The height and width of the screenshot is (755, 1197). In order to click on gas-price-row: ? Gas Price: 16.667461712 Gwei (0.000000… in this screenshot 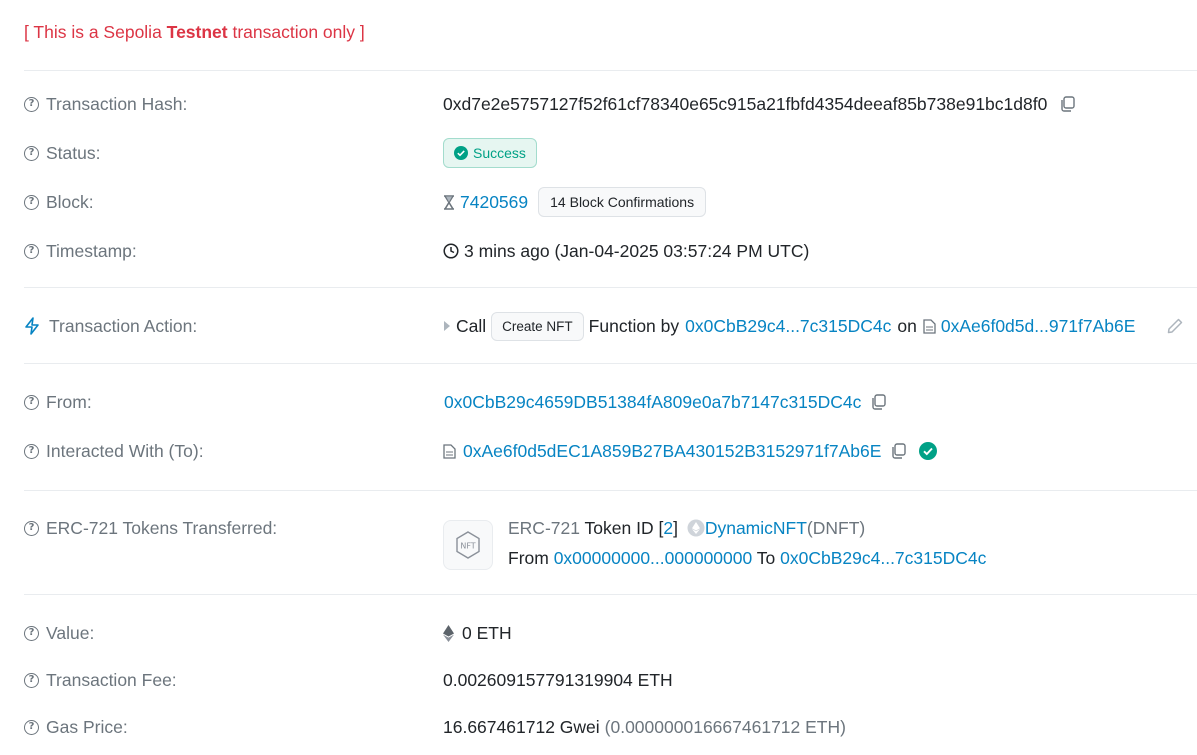, I will do `click(598, 727)`.